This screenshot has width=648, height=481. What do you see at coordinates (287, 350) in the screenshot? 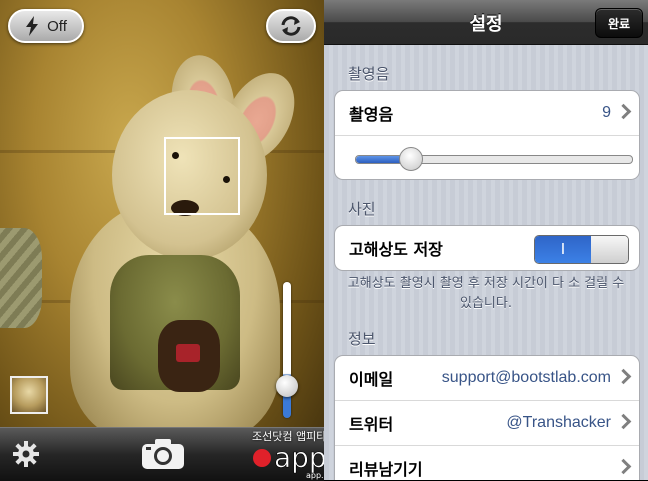
I see `zoom-slider-track` at bounding box center [287, 350].